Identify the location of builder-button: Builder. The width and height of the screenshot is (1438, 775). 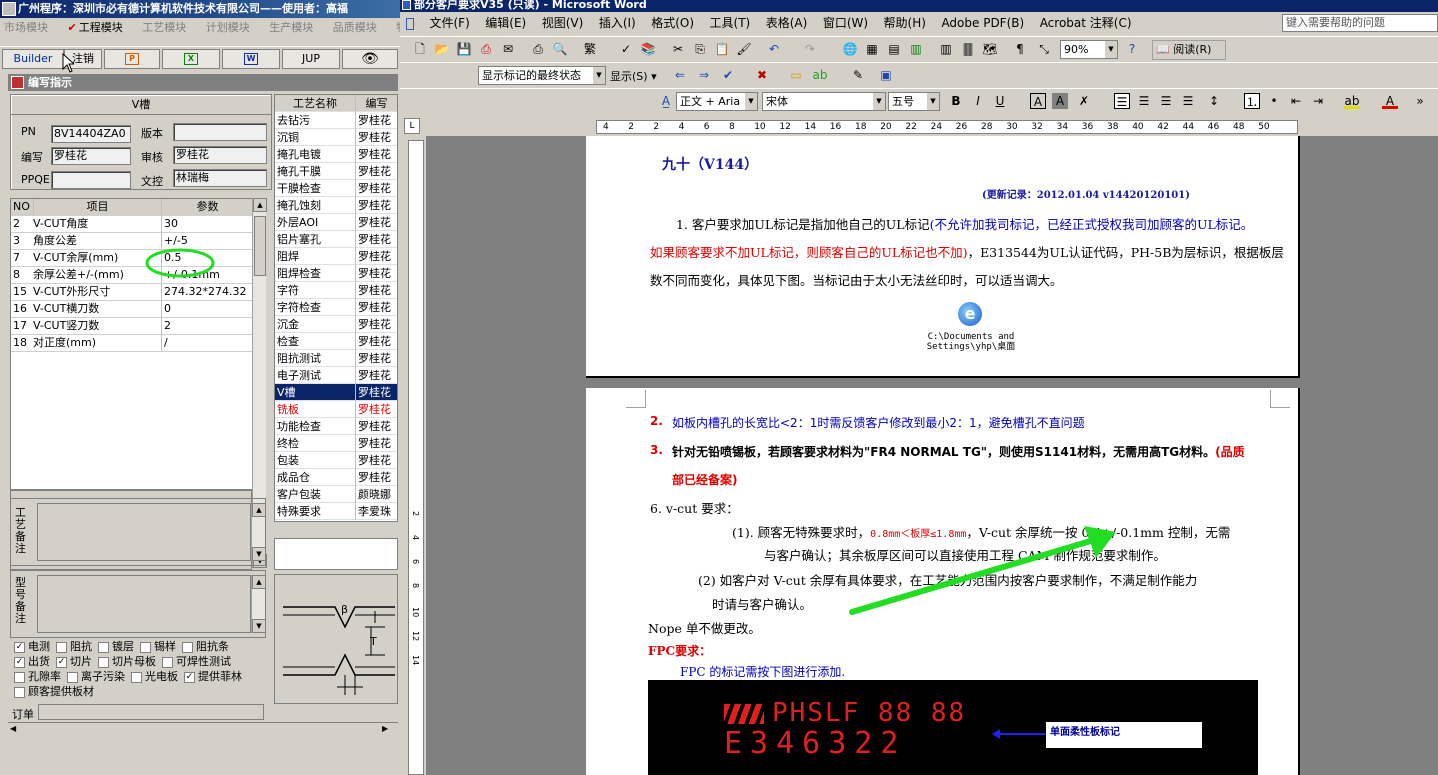
(33, 59).